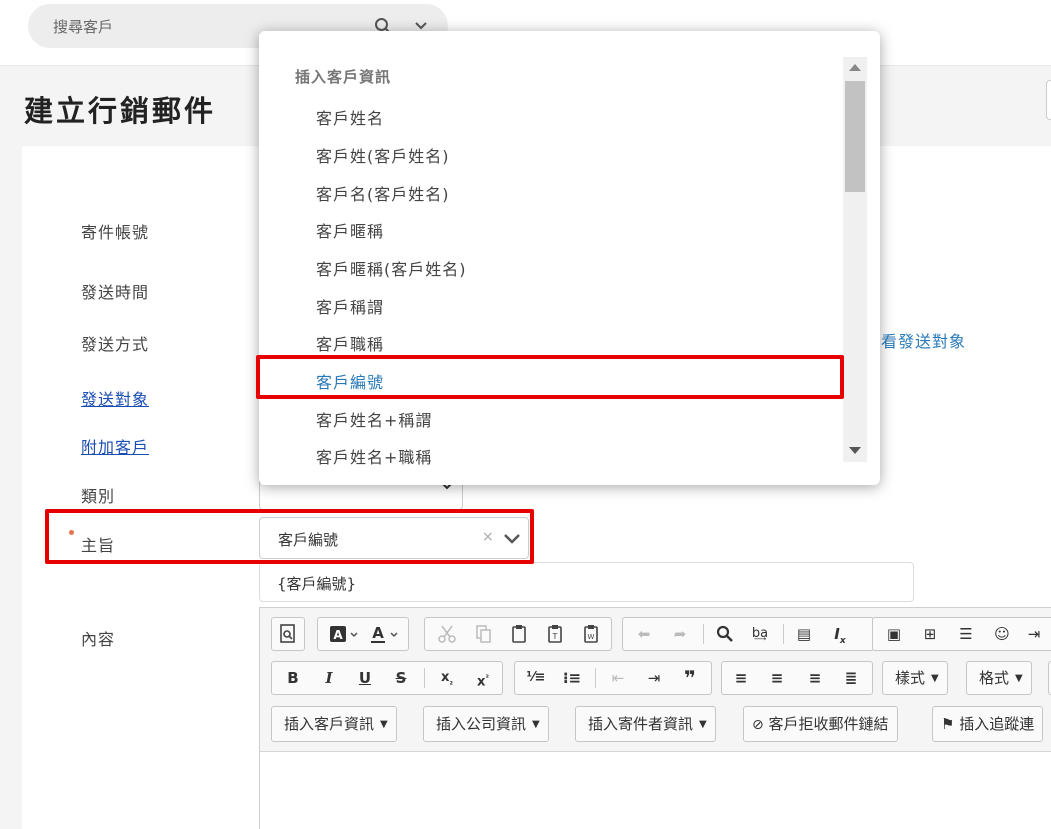 This screenshot has height=829, width=1051. Describe the element at coordinates (447, 678) in the screenshot. I see `subscript-icon: x₂` at that location.